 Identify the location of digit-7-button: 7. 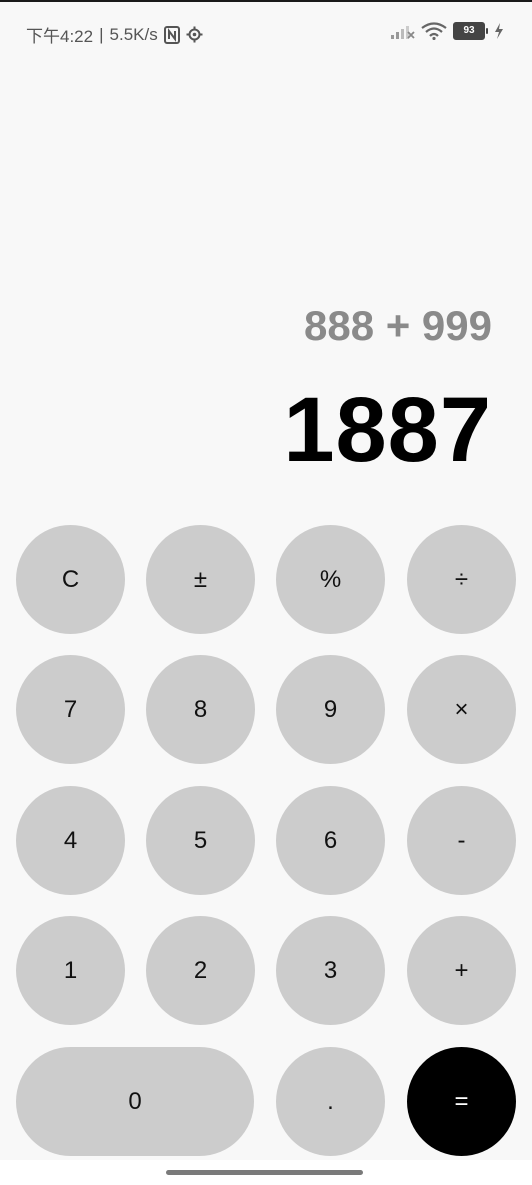
(70, 709).